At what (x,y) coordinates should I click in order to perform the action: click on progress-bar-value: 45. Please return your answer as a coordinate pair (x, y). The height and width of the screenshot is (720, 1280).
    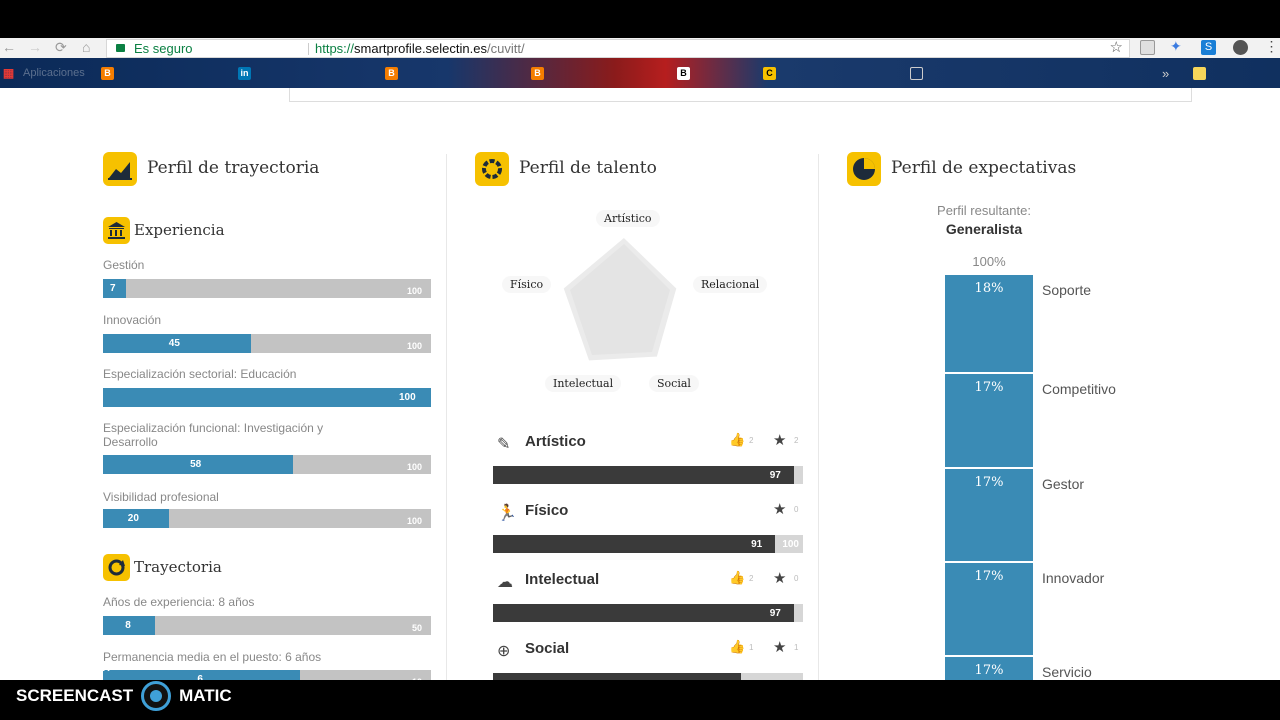
    Looking at the image, I should click on (174, 343).